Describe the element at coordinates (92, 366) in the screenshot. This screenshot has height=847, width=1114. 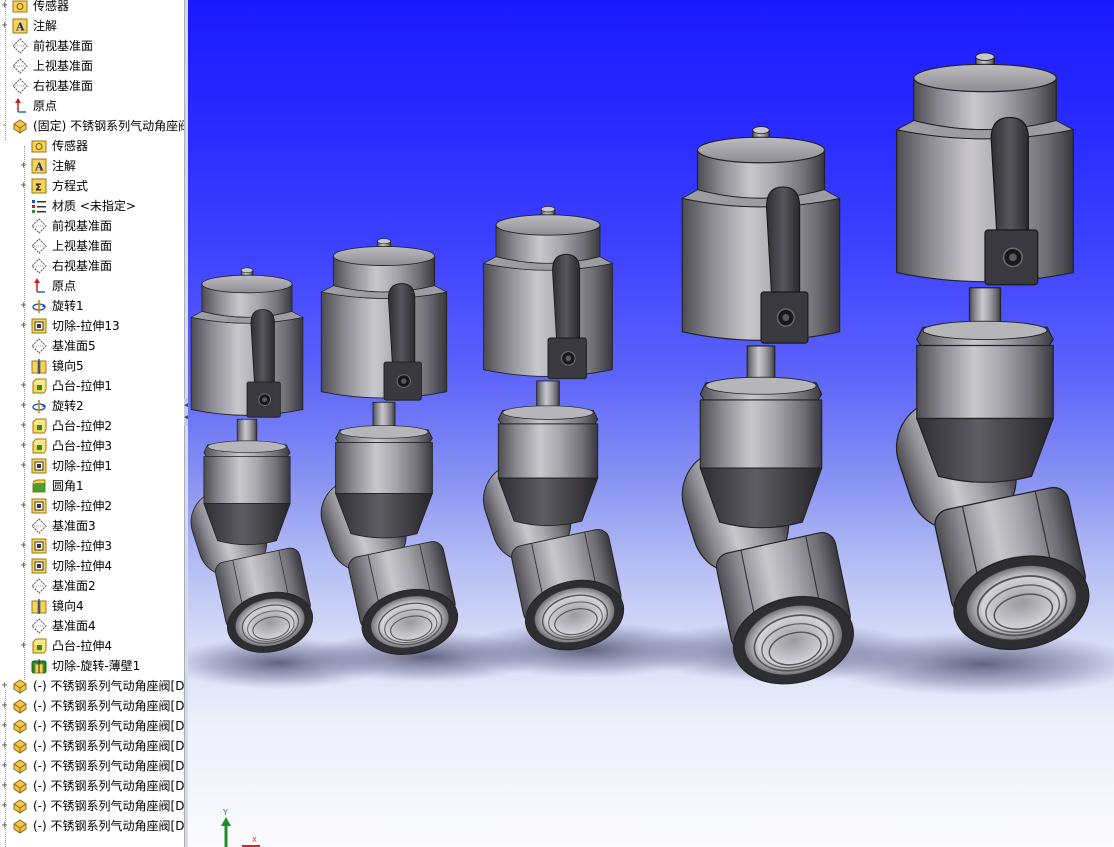
I see `tree-item: 镜向5` at that location.